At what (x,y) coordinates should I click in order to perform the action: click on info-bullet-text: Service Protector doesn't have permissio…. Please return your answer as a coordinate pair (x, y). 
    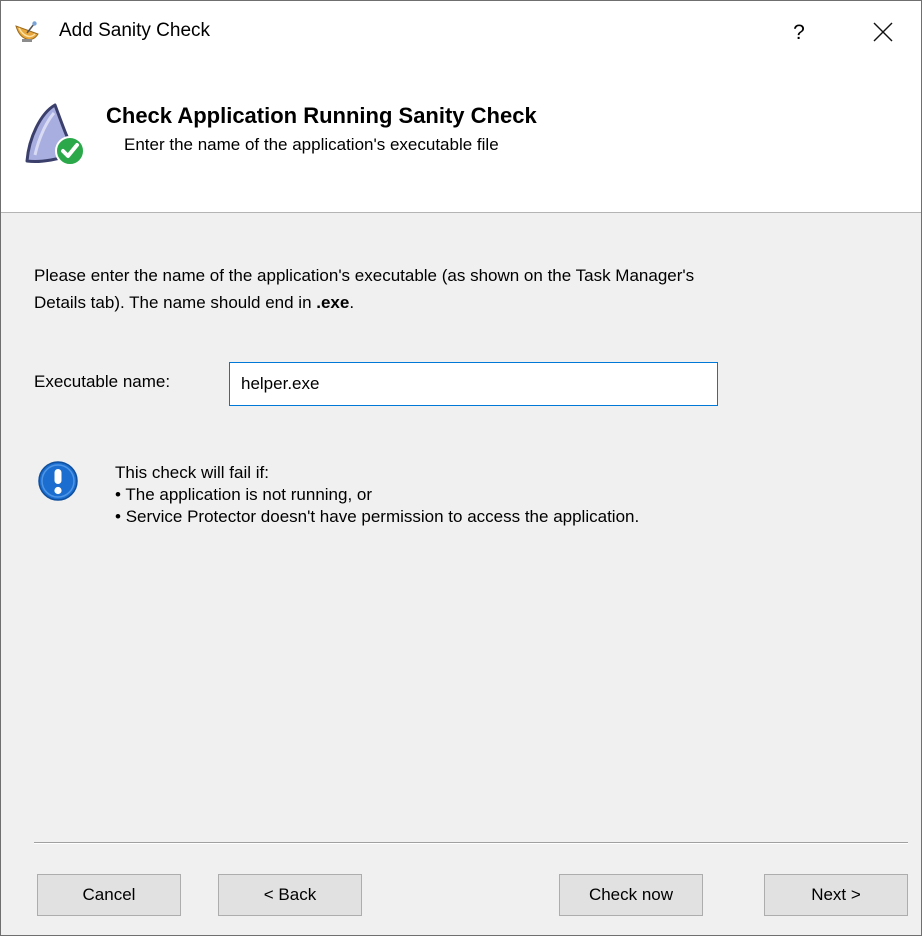
    Looking at the image, I should click on (382, 516).